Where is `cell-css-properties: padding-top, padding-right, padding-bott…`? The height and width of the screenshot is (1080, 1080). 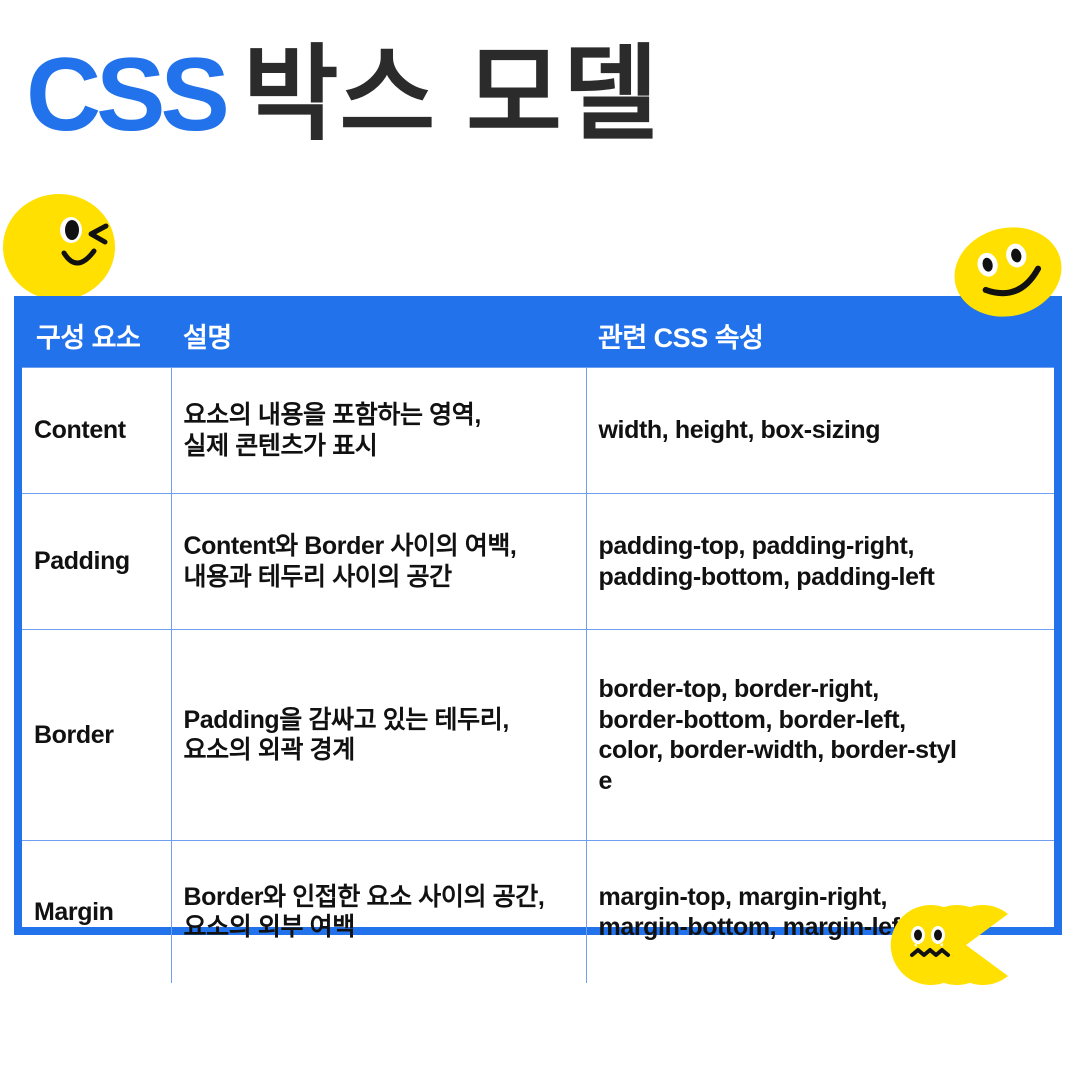
cell-css-properties: padding-top, padding-right, padding-bott… is located at coordinates (819, 561).